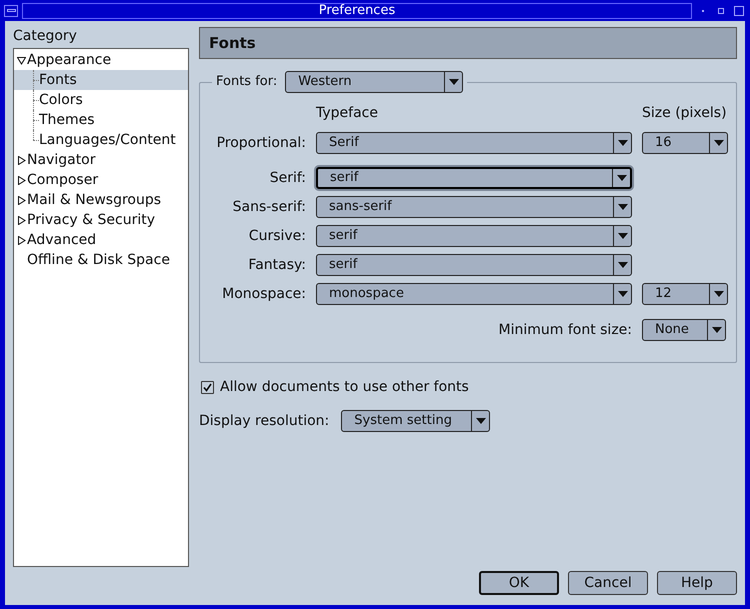  Describe the element at coordinates (269, 207) in the screenshot. I see `font-label: Sans-serif:` at that location.